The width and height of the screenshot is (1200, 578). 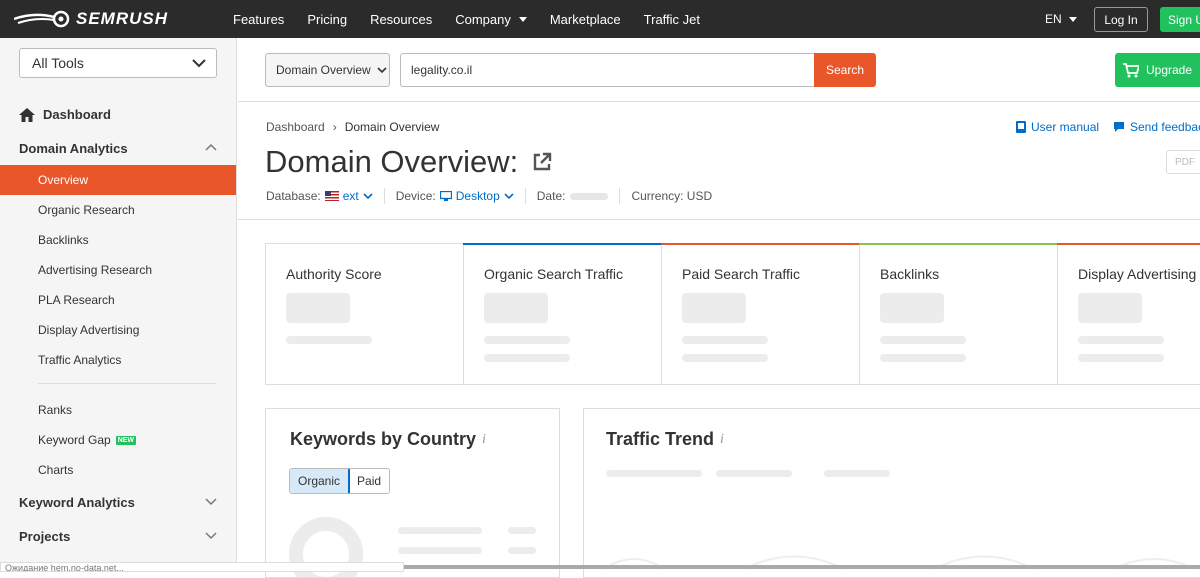 I want to click on database-value: ext, so click(x=350, y=196).